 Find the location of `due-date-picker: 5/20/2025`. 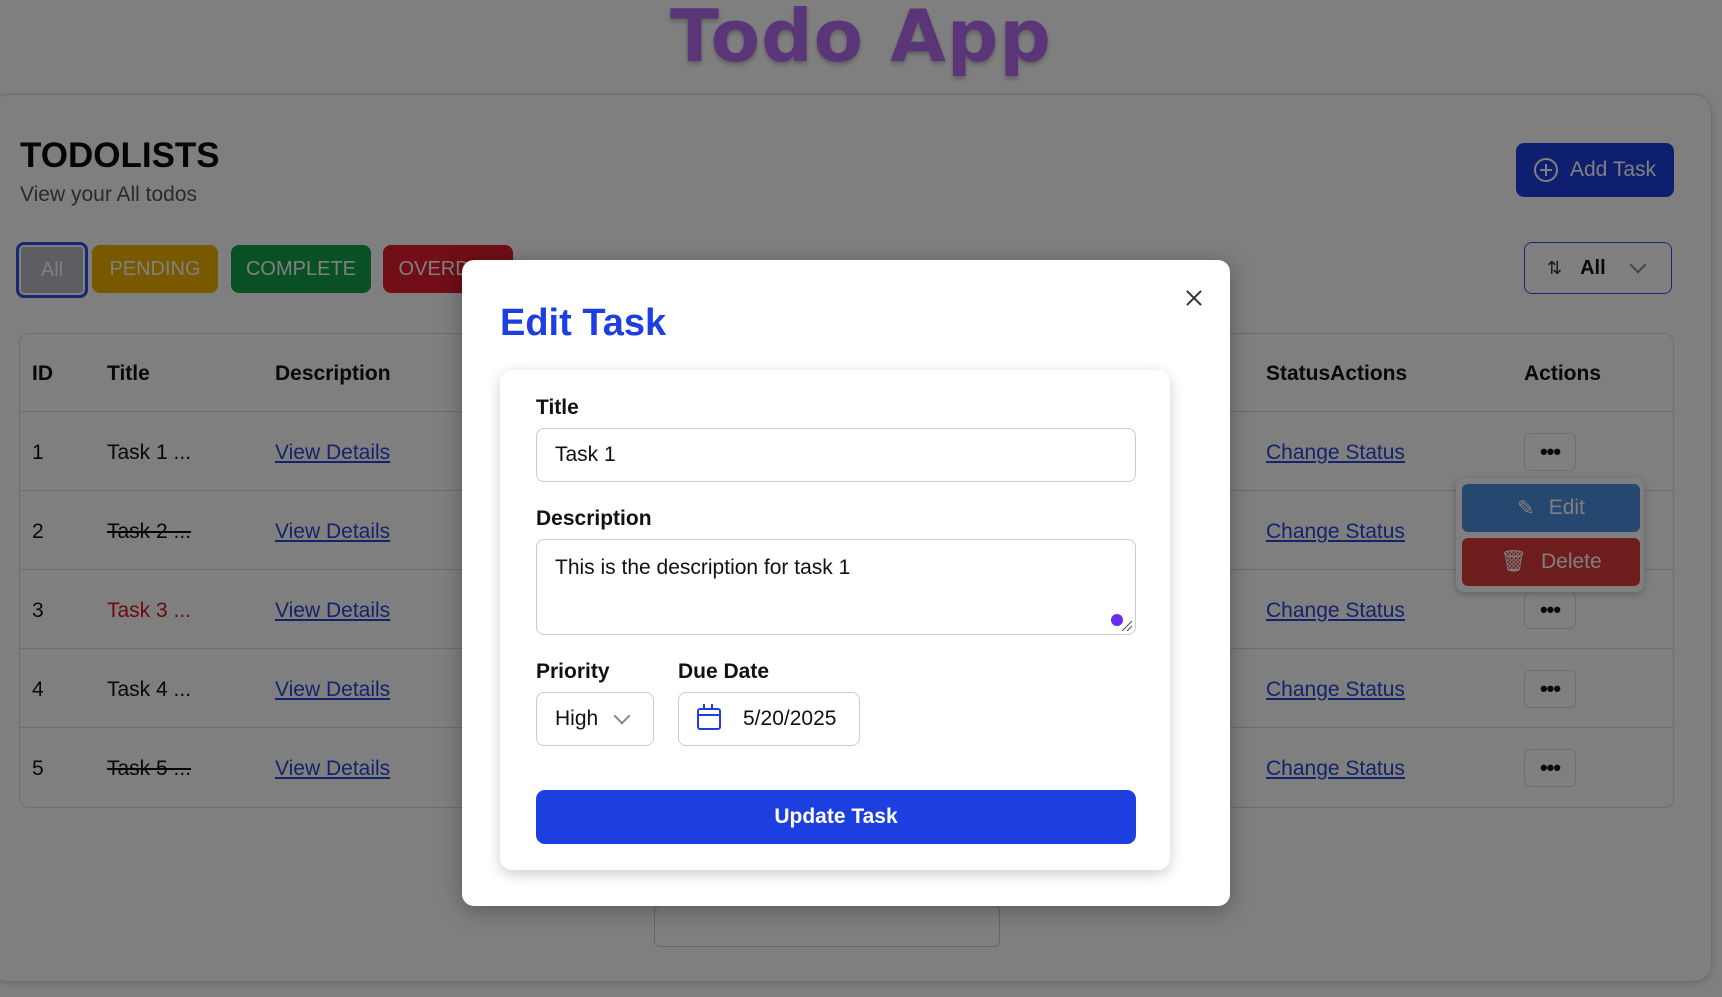

due-date-picker: 5/20/2025 is located at coordinates (769, 719).